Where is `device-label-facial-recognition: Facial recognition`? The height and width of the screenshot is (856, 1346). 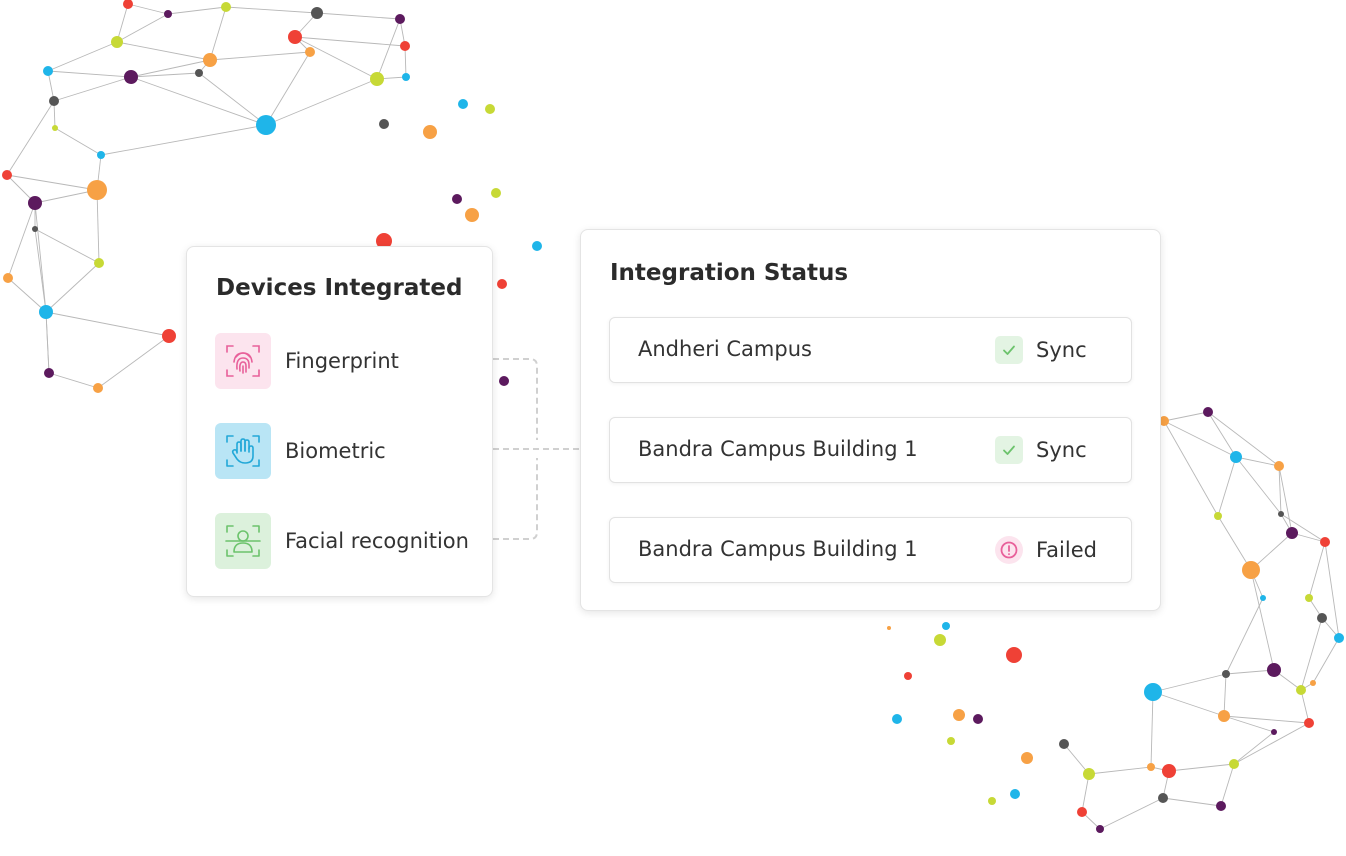
device-label-facial-recognition: Facial recognition is located at coordinates (377, 541).